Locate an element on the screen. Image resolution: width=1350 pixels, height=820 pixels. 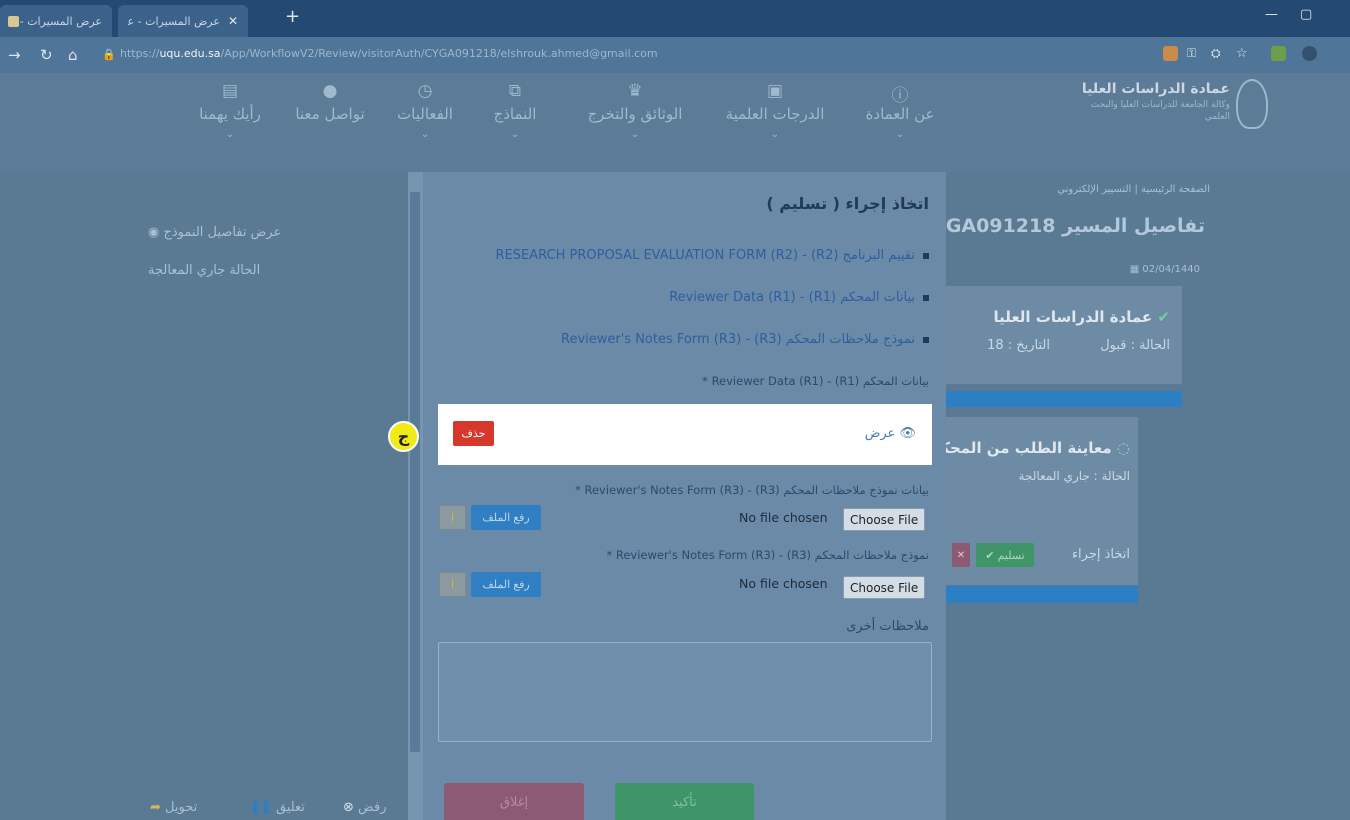
browser-tab: عرض المسيرات - عمادة الدراسات العليا is located at coordinates (56, 21).